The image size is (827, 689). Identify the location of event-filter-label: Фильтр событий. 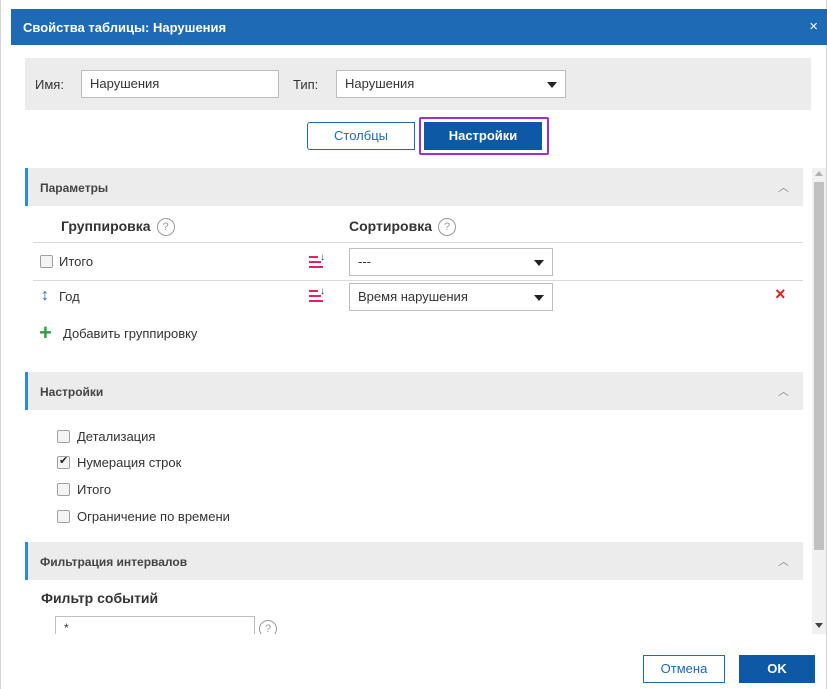
(100, 598).